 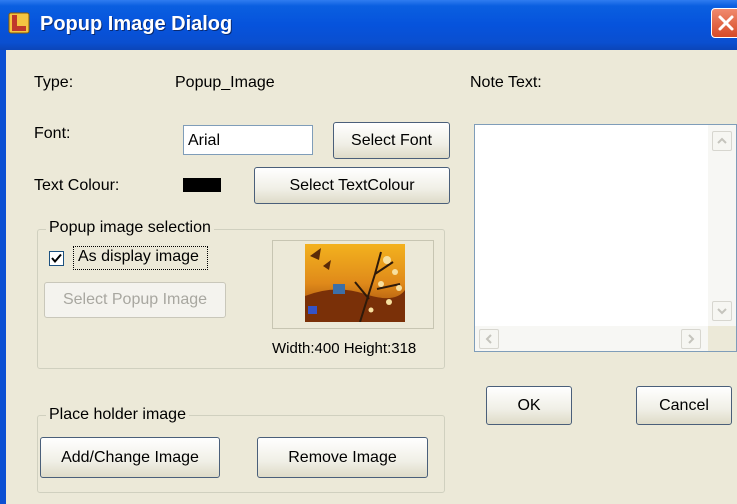 I want to click on note-vertical-scrollbar, so click(x=722, y=225).